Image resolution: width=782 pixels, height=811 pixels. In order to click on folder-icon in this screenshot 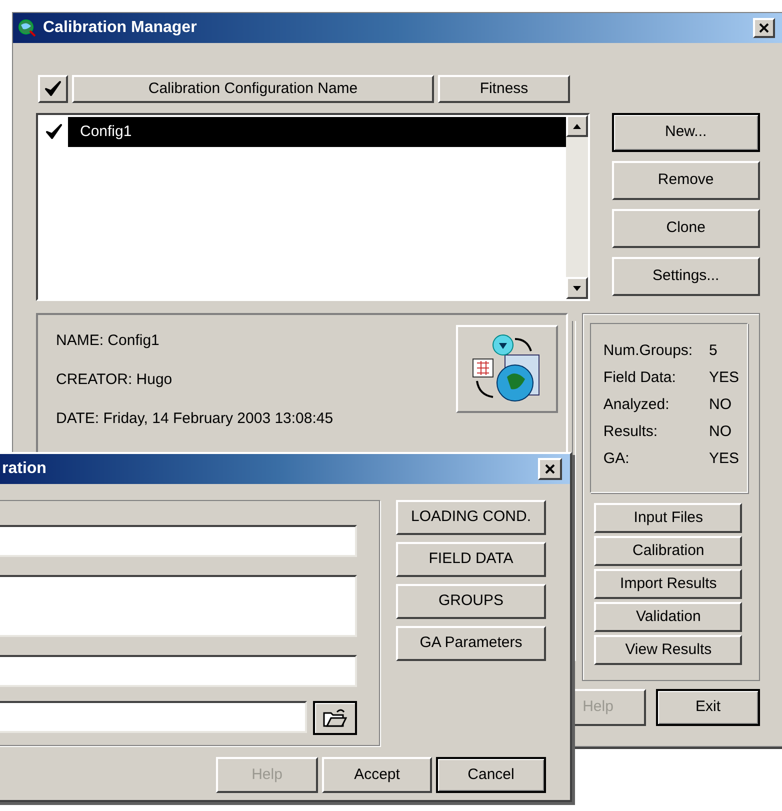, I will do `click(335, 718)`.